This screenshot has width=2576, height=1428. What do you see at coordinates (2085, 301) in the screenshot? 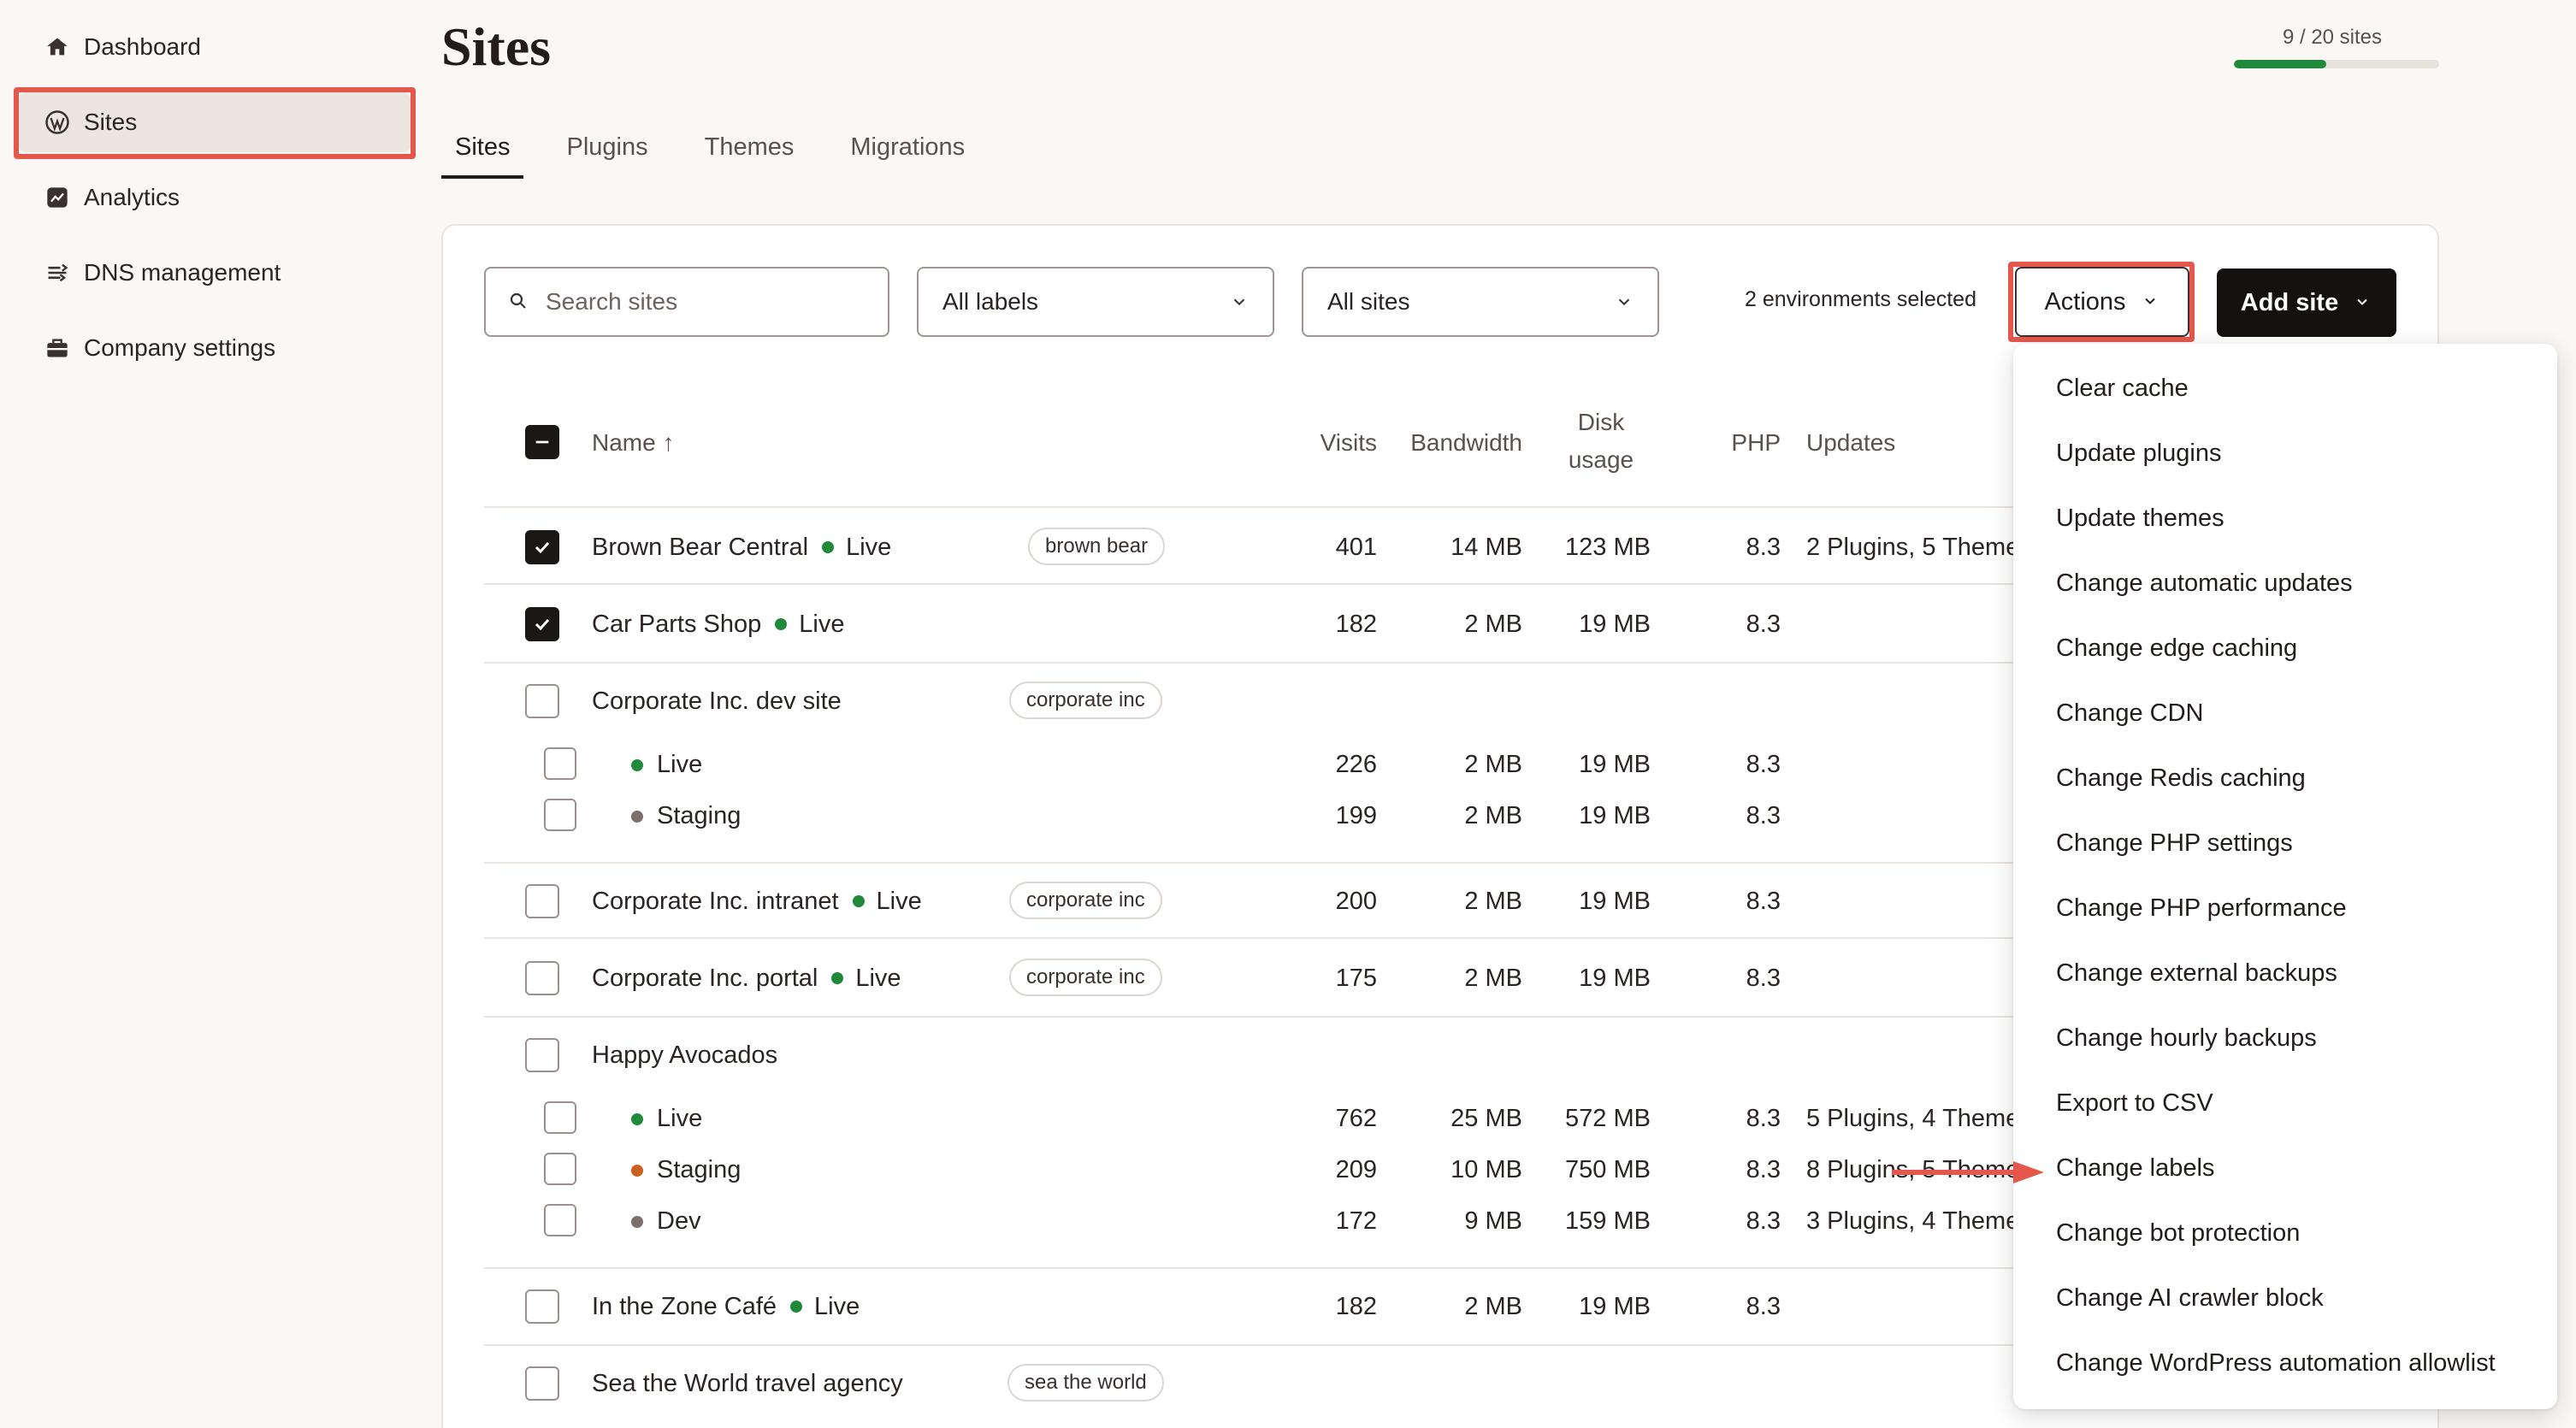
I see `actions-label: Actions` at bounding box center [2085, 301].